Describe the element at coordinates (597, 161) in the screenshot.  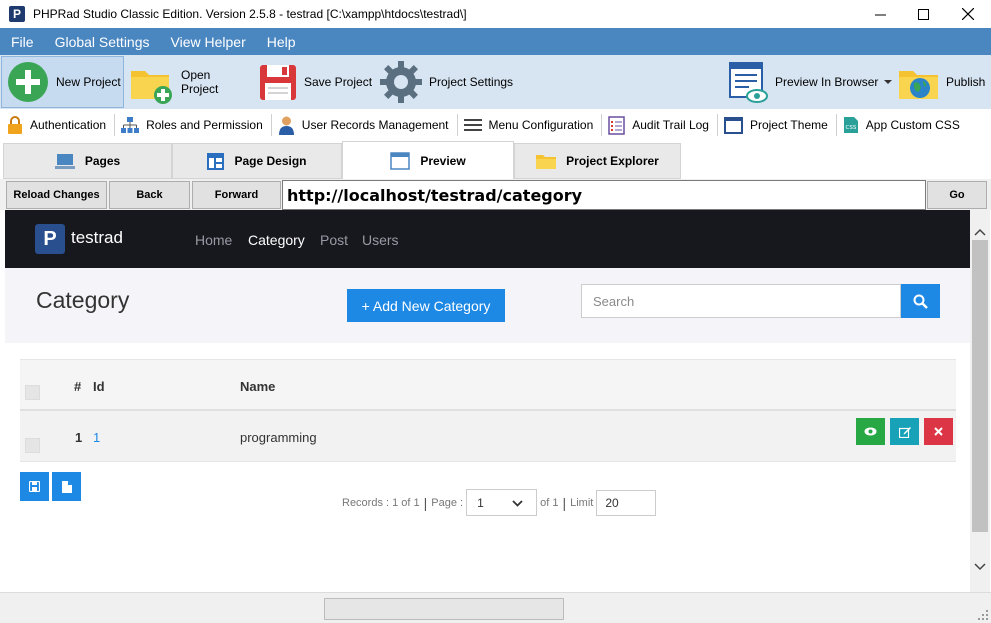
I see `tab-project-explorer: Project Explorer` at that location.